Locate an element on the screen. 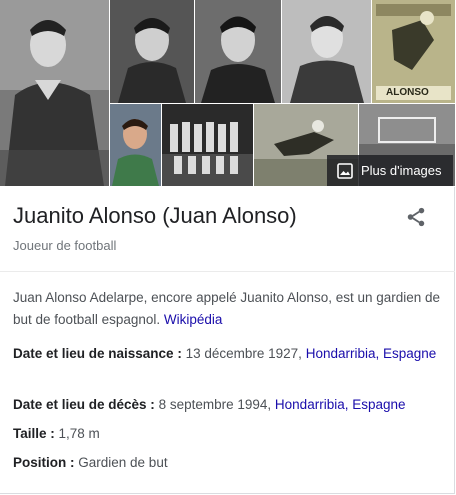  magazine-title: ALONSO is located at coordinates (407, 92).